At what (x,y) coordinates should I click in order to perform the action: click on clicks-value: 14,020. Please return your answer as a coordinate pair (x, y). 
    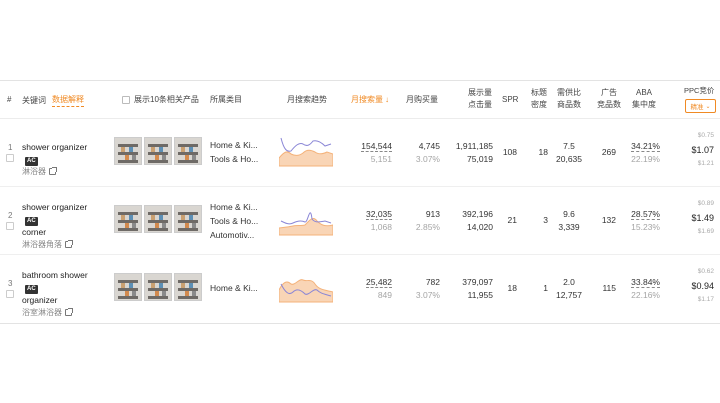
    Looking at the image, I should click on (480, 227).